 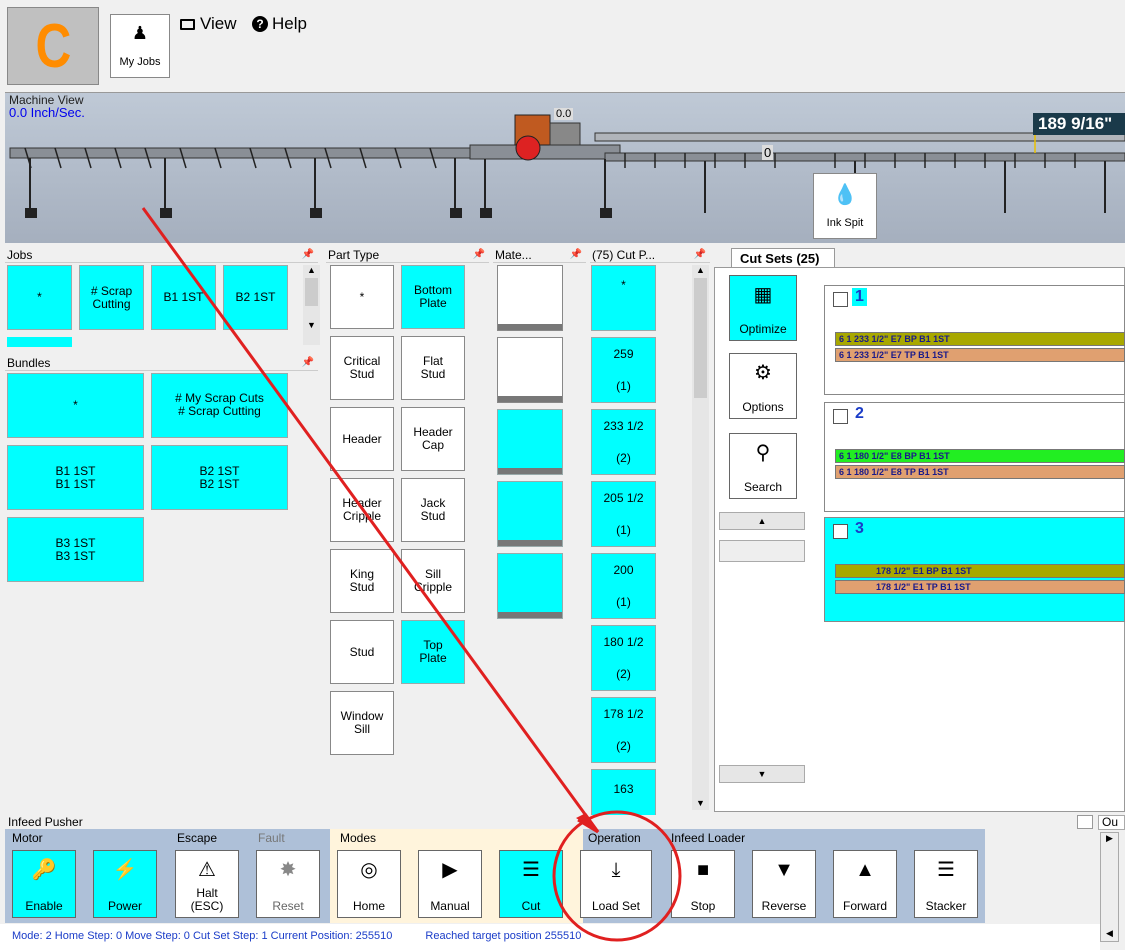 I want to click on job-tile-b2: B2 1ST, so click(x=255, y=297).